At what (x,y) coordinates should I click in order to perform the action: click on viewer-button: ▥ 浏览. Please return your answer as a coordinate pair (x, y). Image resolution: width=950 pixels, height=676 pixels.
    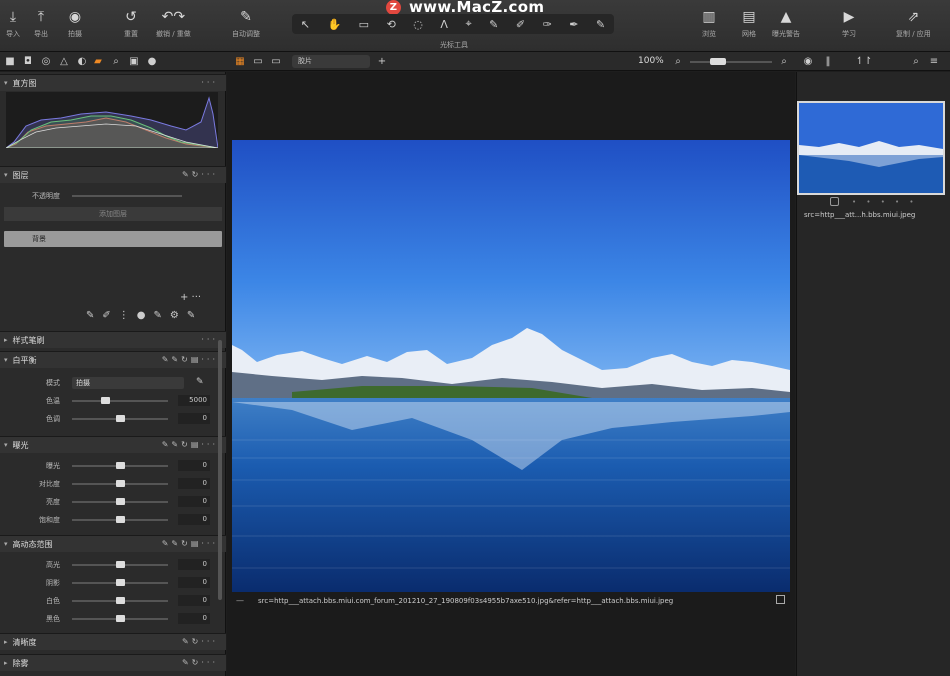
    Looking at the image, I should click on (709, 23).